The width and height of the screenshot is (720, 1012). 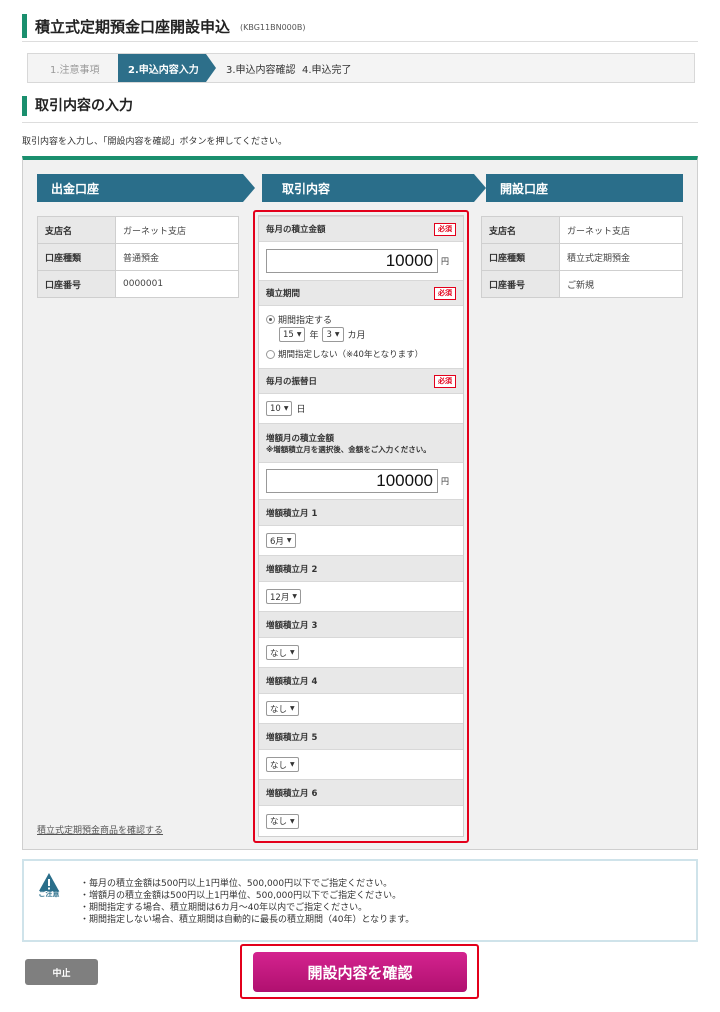 What do you see at coordinates (261, 70) in the screenshot?
I see `step-3: 3.申込内容確認` at bounding box center [261, 70].